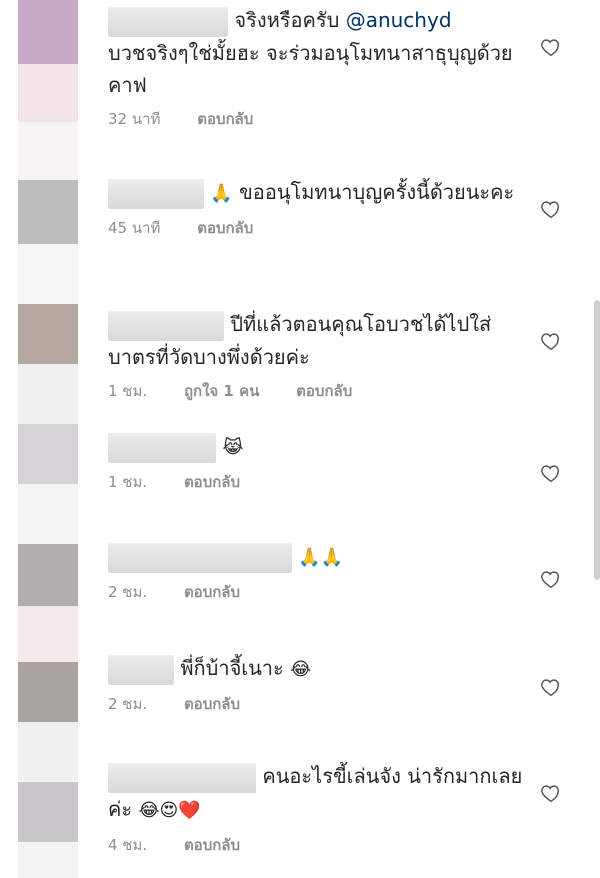 This screenshot has height=878, width=600. I want to click on mention-link: @anuchyd, so click(399, 20).